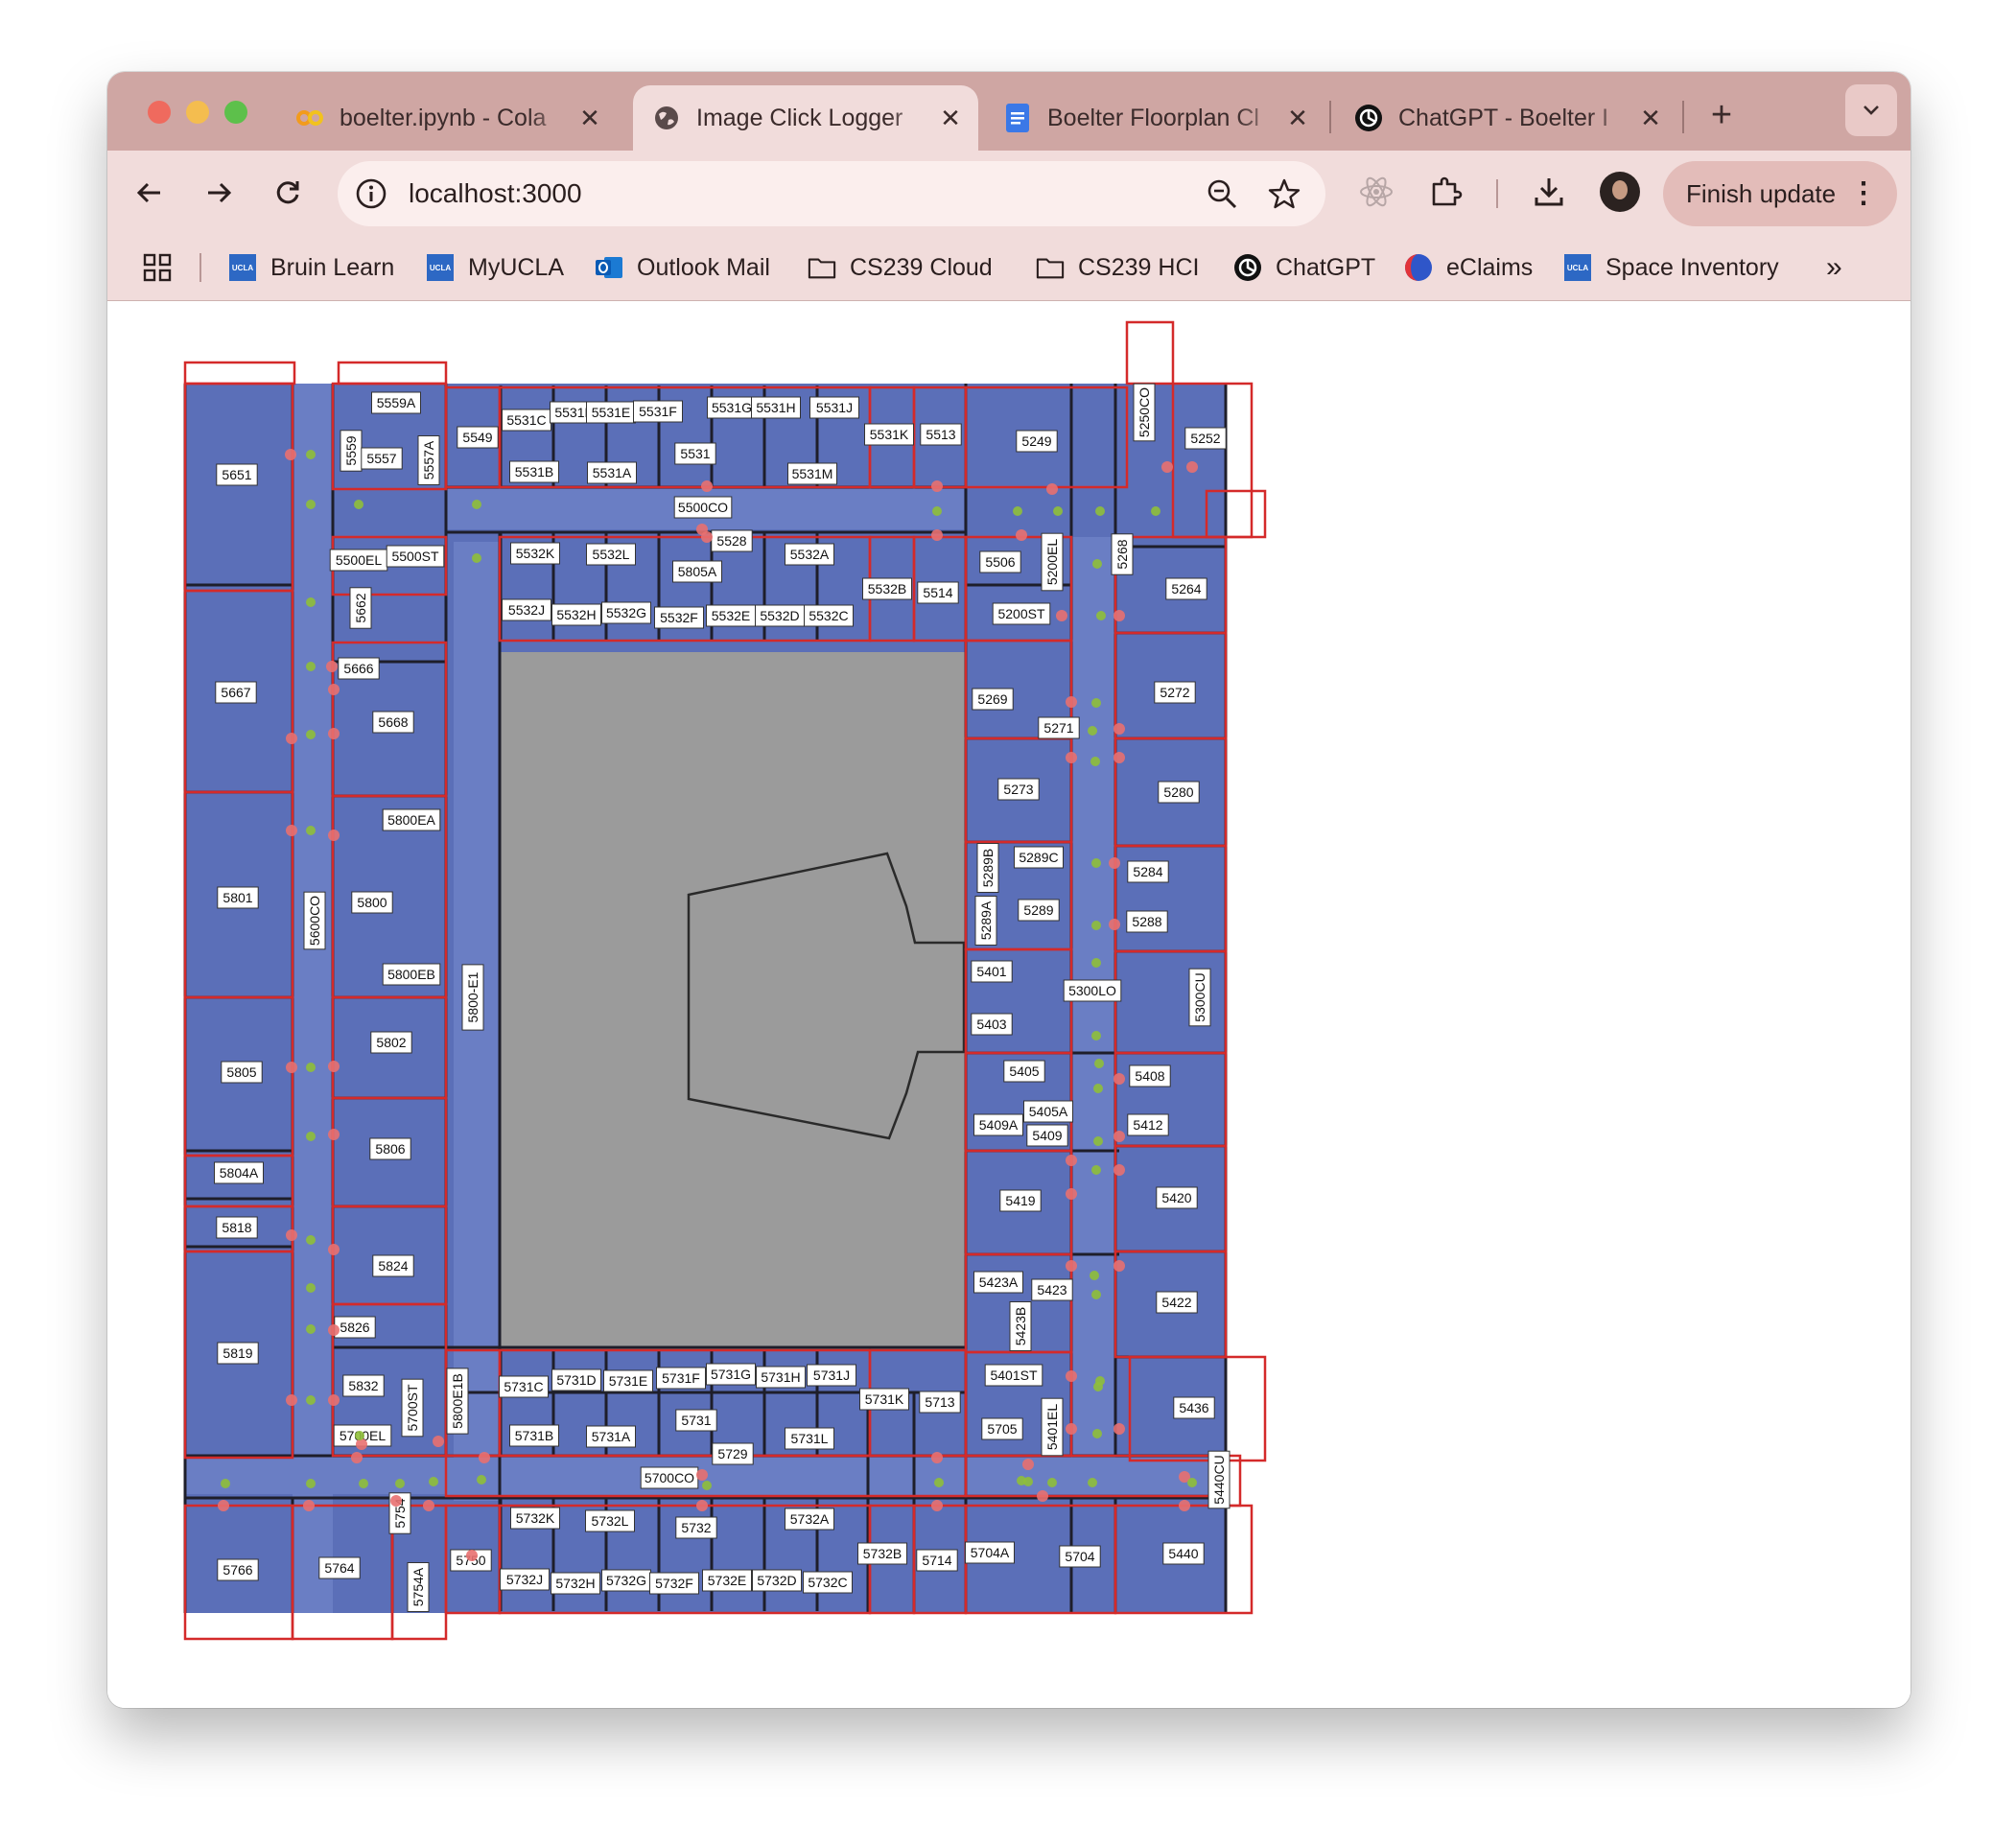  Describe the element at coordinates (495, 267) in the screenshot. I see `bookmark-myucla: UCLA MyUCLA` at that location.